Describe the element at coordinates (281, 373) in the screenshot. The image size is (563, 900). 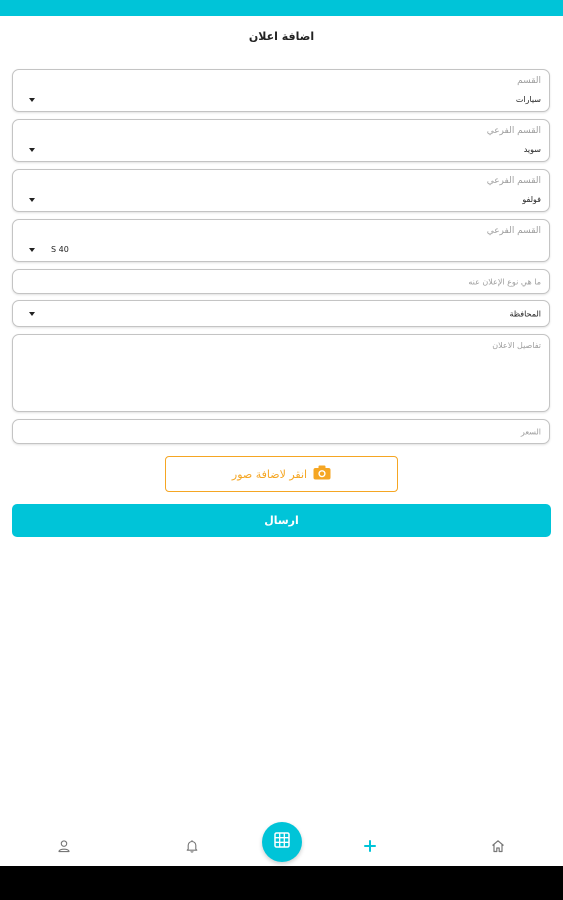
I see `details-textarea: تفاصيل الاعلان` at that location.